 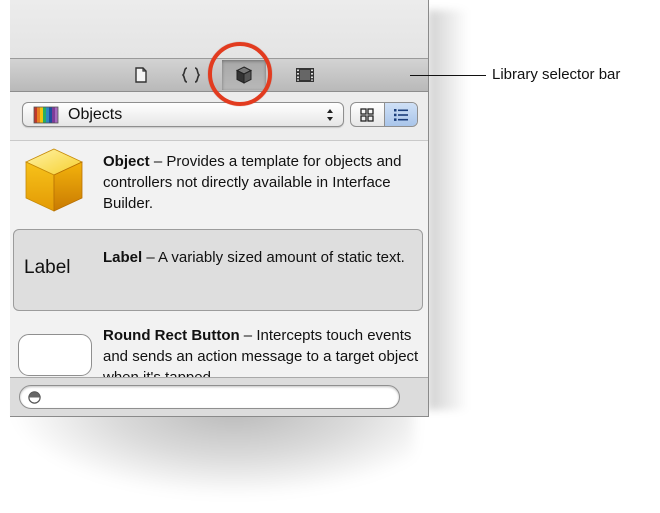 What do you see at coordinates (171, 335) in the screenshot?
I see `list-item-title: Round Rect Button` at bounding box center [171, 335].